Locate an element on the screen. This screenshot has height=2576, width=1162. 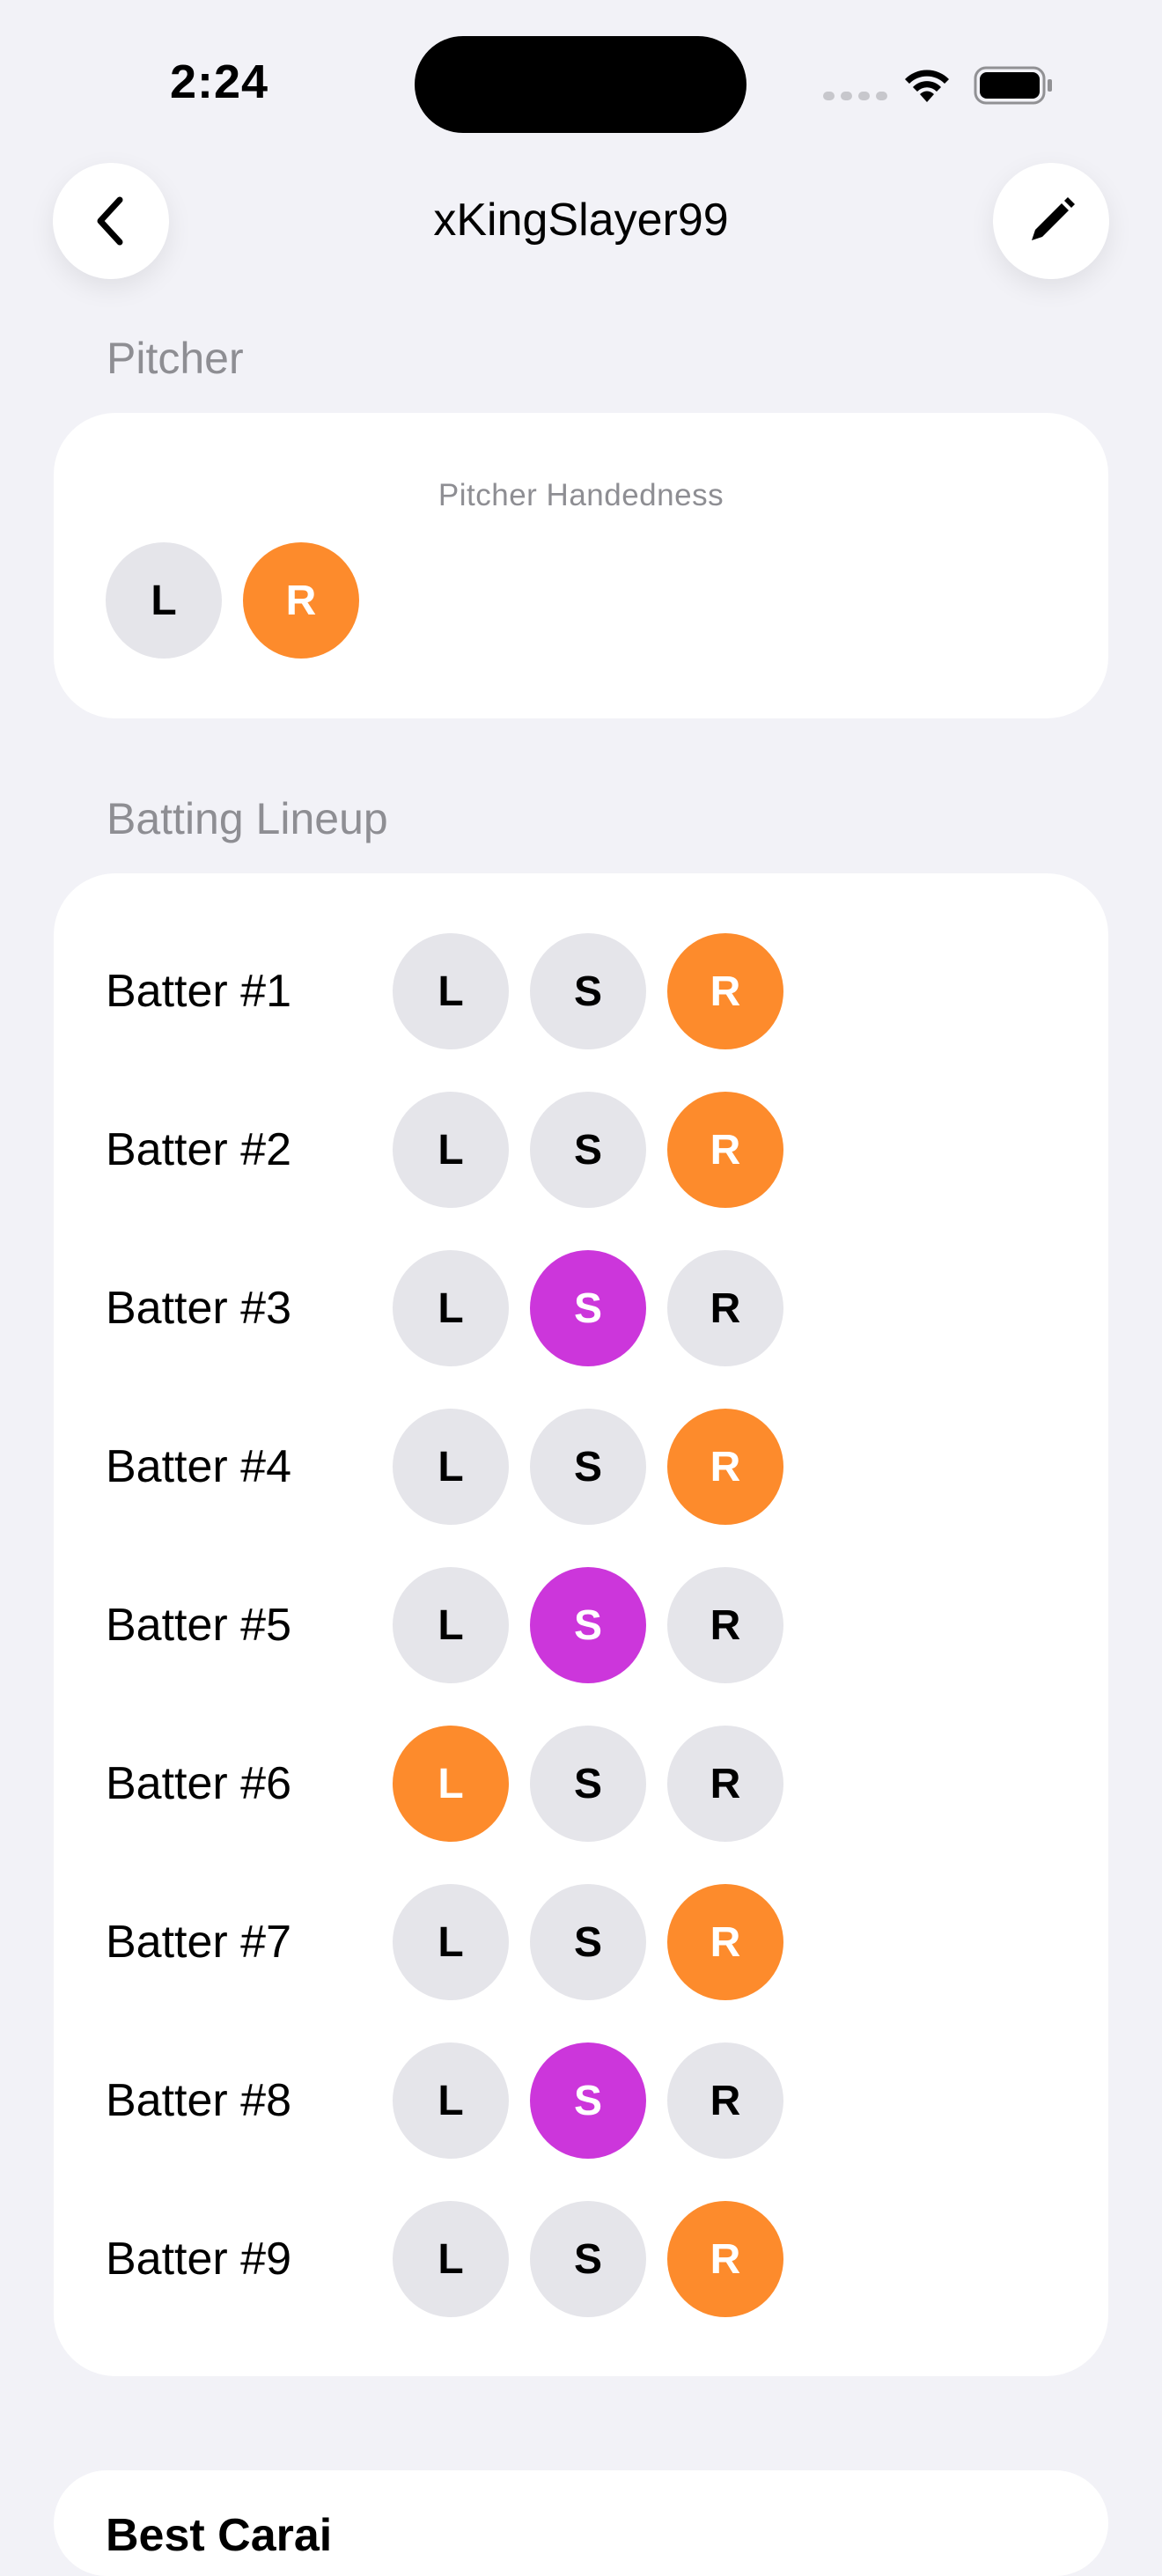
batter-row: Batter #5 L S R is located at coordinates (444, 1625).